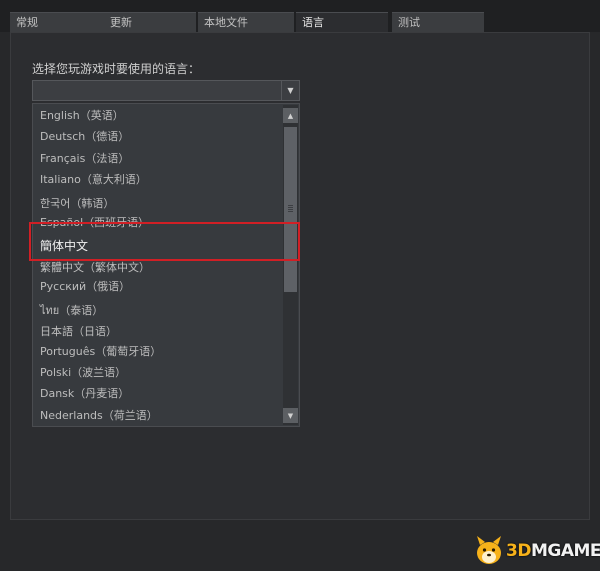  What do you see at coordinates (100, 351) in the screenshot?
I see `language-option-portuguese: Português（葡萄牙语）` at bounding box center [100, 351].